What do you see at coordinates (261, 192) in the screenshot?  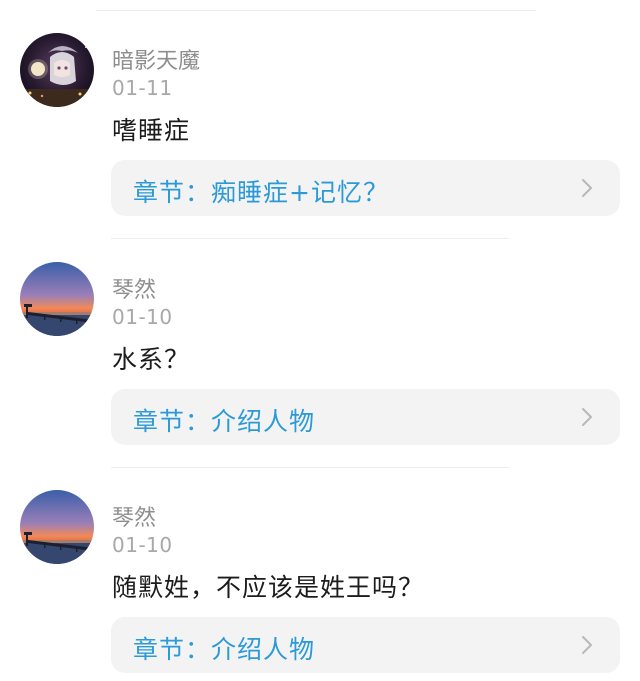 I see `chapter-link-text: 章节：痴睡症+记忆？` at bounding box center [261, 192].